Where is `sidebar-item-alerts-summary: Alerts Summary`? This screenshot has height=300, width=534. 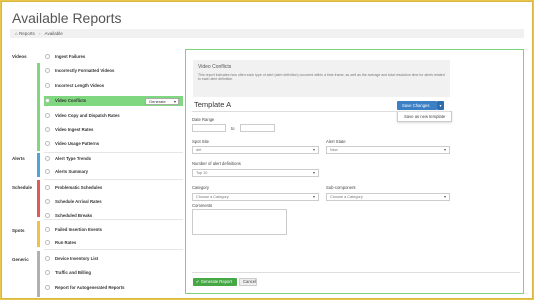
sidebar-item-alerts-summary: Alerts Summary is located at coordinates (113, 172).